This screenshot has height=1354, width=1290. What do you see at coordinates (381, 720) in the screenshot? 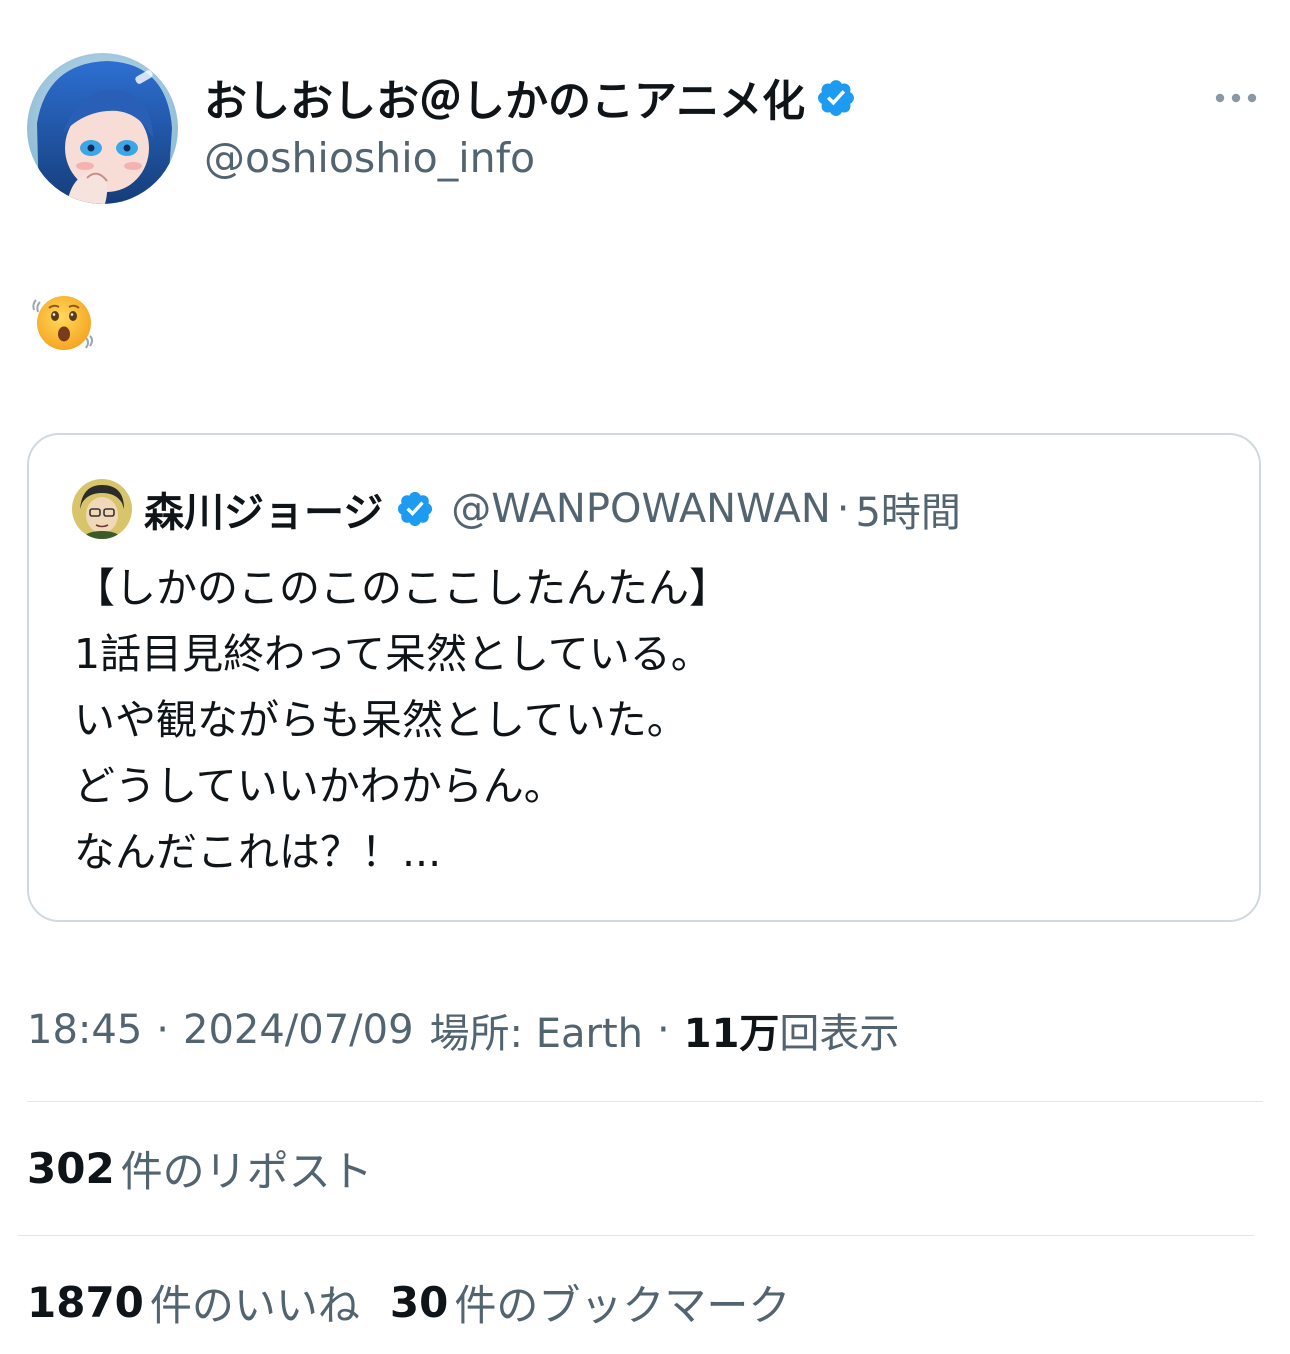
I see `quoted-text-line: いや観ながらも呆然としていた。` at bounding box center [381, 720].